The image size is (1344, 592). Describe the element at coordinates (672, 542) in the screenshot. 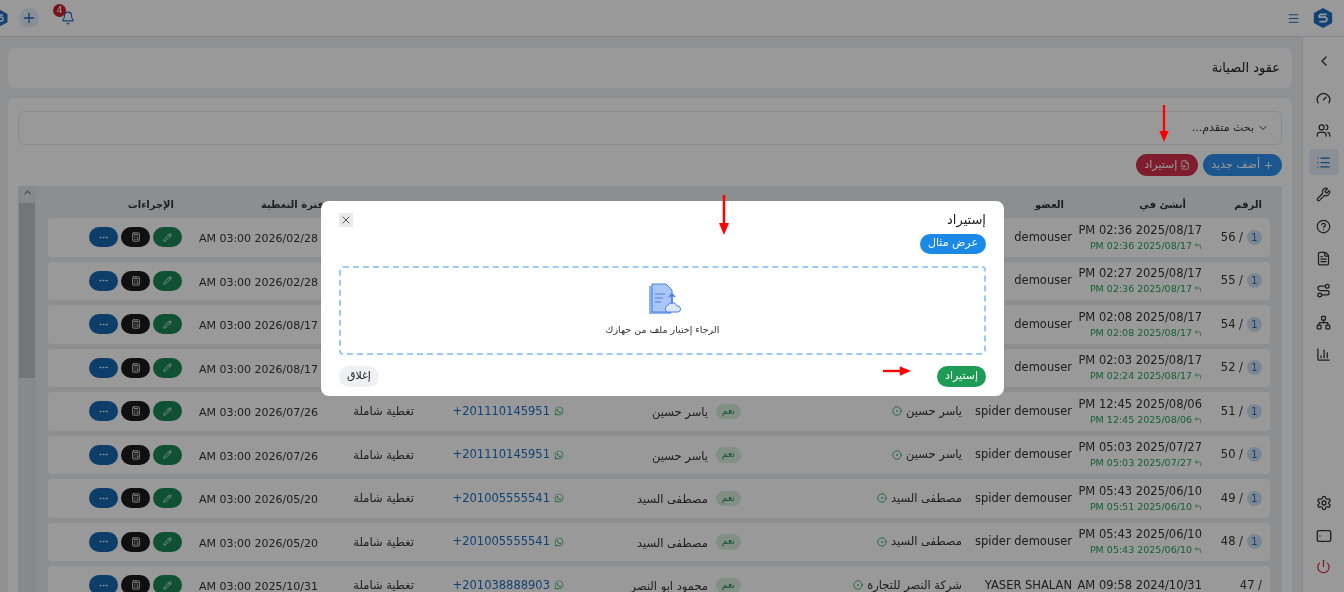

I see `contact-name: مصطفى السيد` at that location.